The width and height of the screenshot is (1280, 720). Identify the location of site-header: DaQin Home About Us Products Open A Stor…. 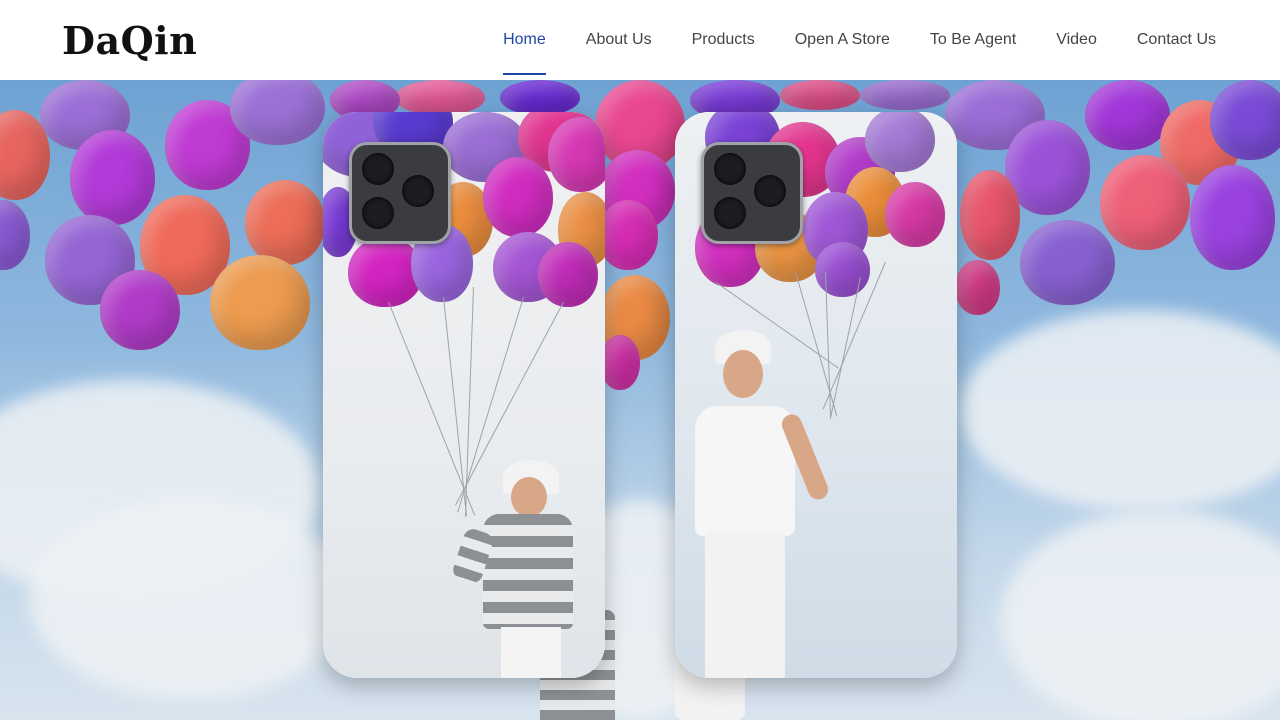
(640, 40).